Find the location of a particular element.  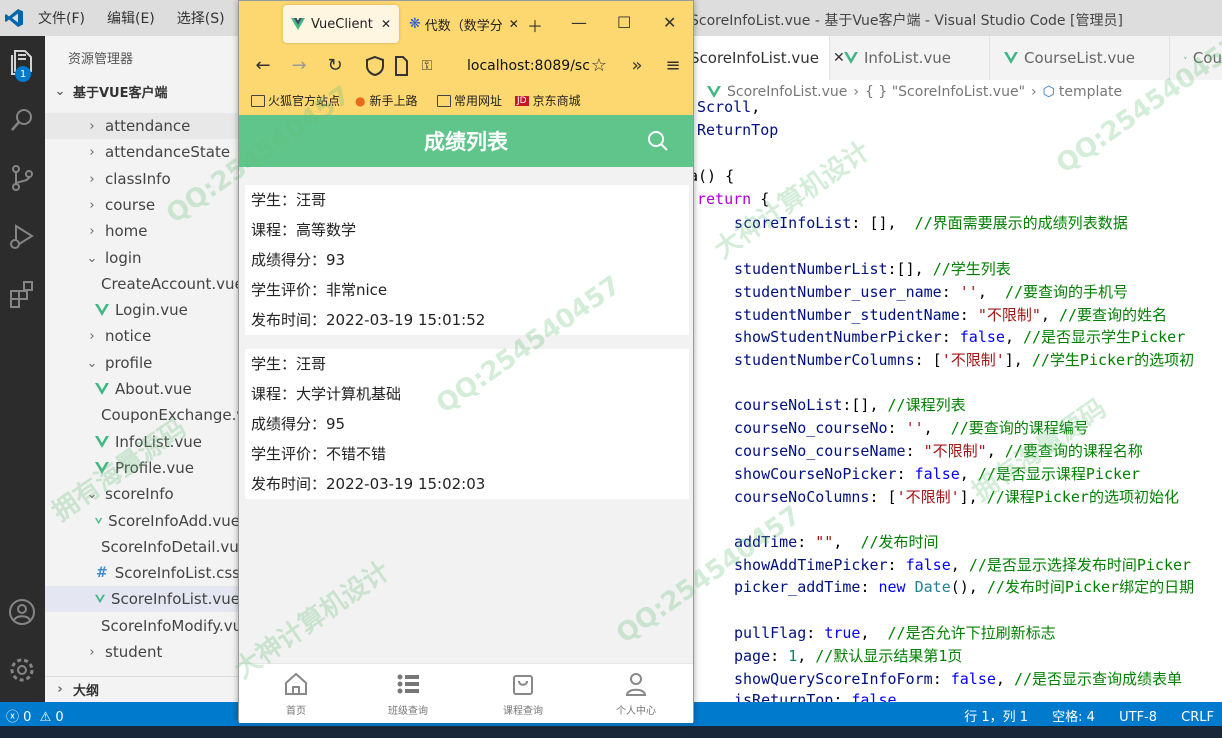

tab-scoreinfolist: ScoreInfoList.vue ✕ is located at coordinates (762, 58).